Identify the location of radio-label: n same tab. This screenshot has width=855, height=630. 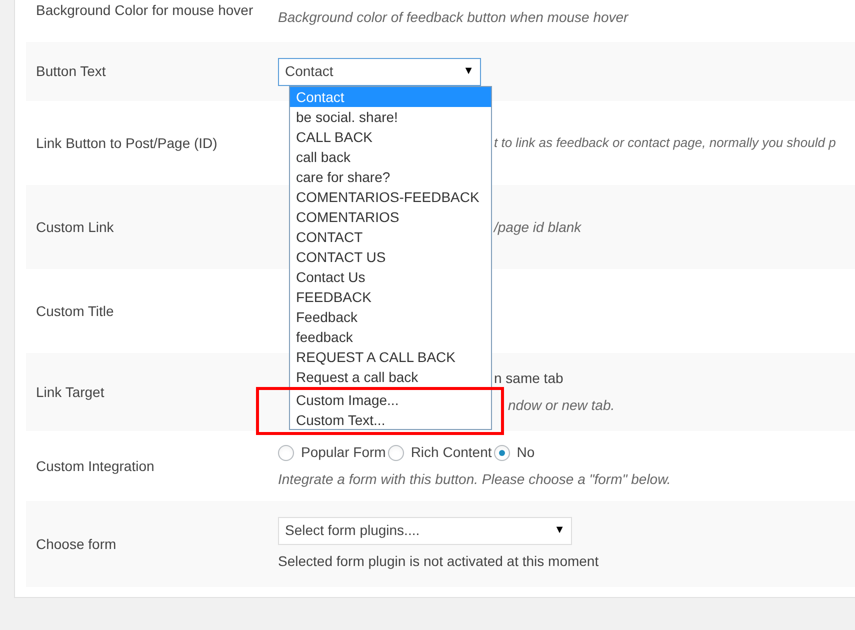
(529, 378).